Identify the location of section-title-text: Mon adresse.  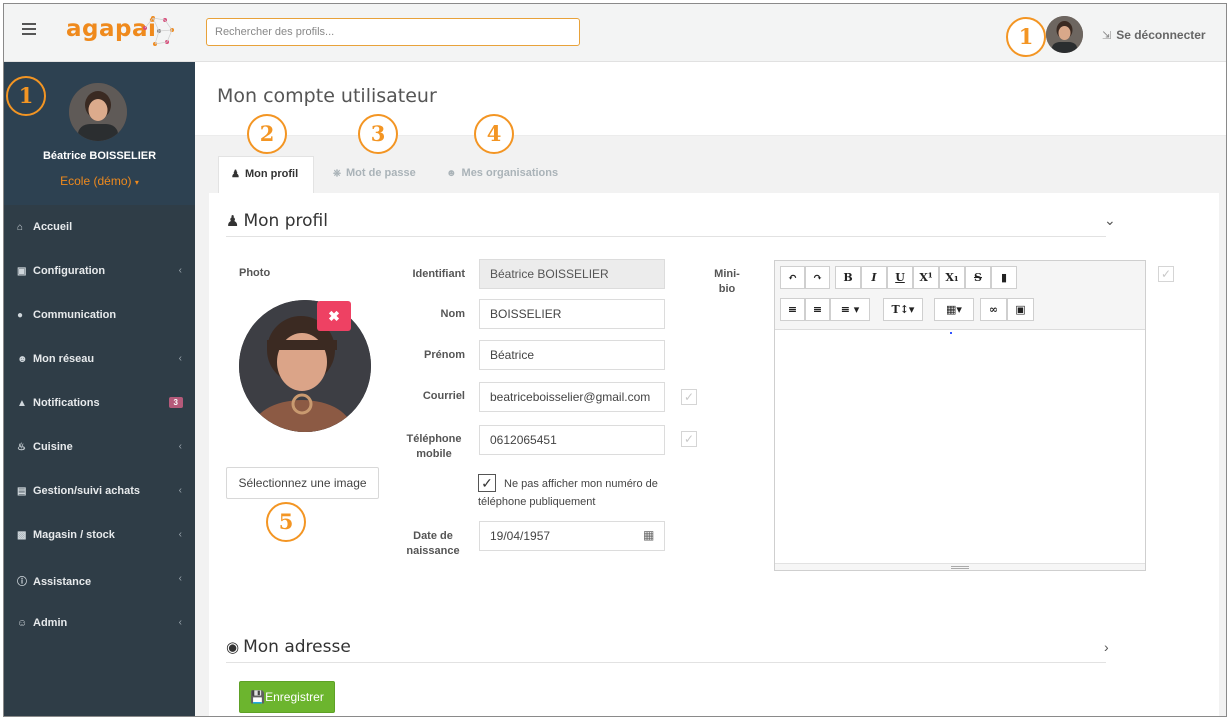
(297, 647).